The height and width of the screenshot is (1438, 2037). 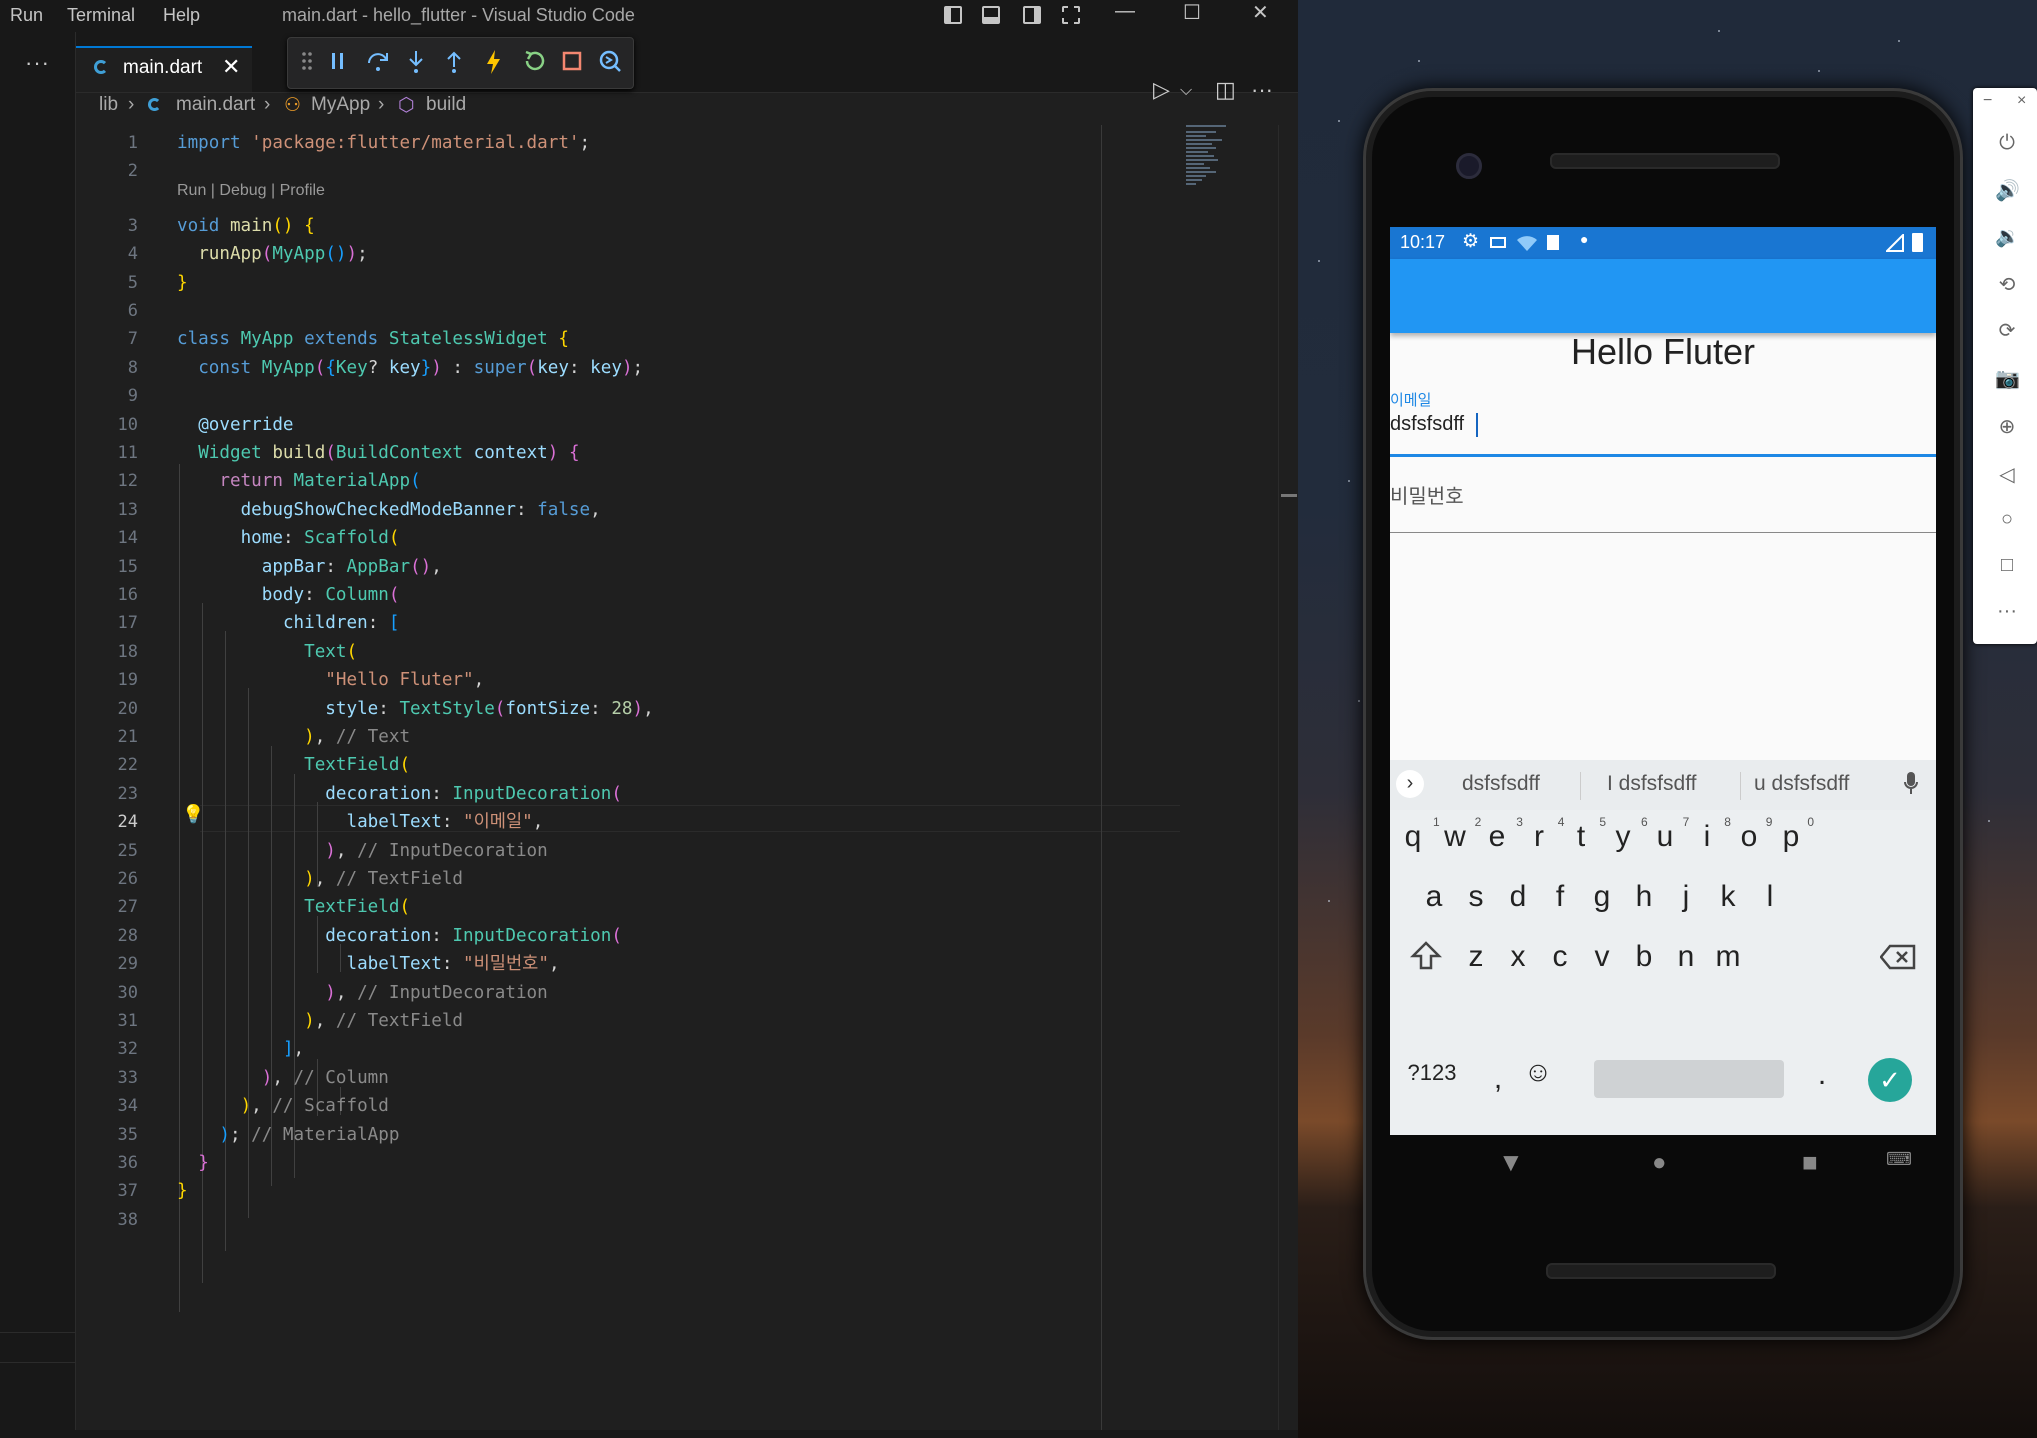 What do you see at coordinates (1161, 90) in the screenshot?
I see `run-icon: ▷` at bounding box center [1161, 90].